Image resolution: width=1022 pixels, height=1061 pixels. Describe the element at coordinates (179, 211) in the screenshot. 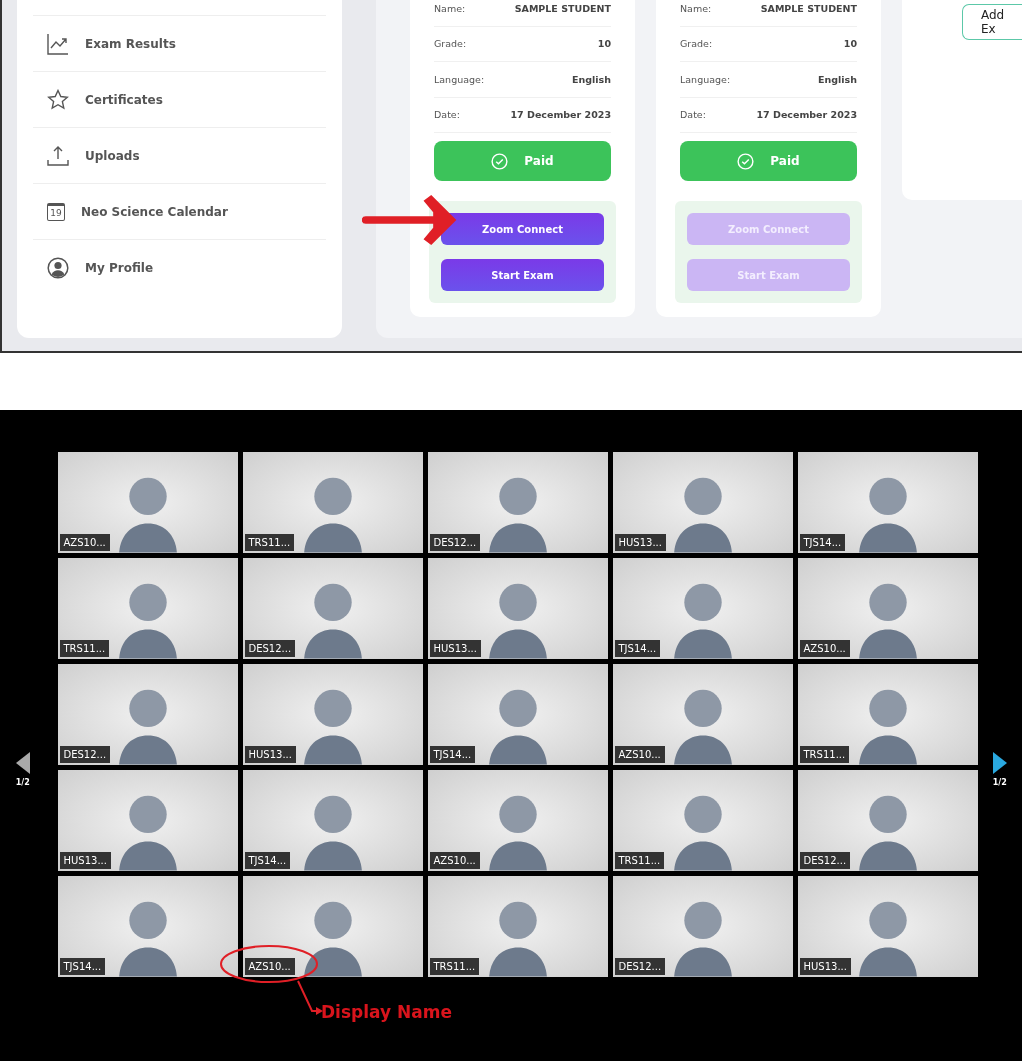

I see `sidebar-item: 19 Neo Science Calendar` at that location.